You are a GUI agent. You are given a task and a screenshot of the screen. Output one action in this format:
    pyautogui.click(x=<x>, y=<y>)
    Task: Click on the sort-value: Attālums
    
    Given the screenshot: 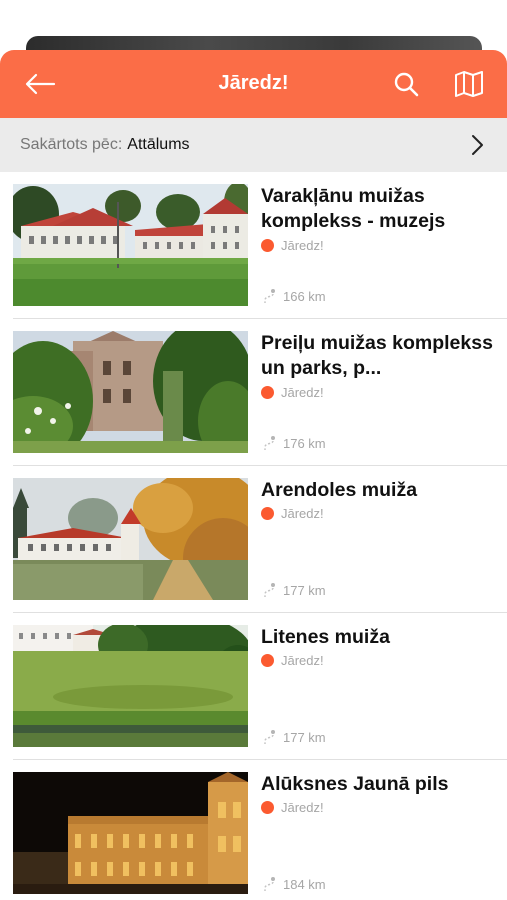 What is the action you would take?
    pyautogui.click(x=158, y=144)
    